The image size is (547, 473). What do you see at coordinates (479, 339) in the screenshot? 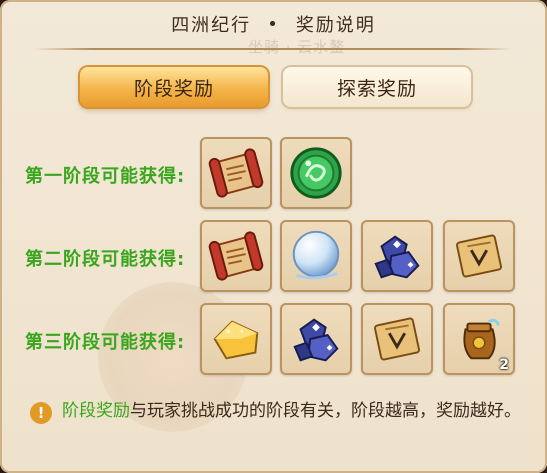
I see `reward-slot: 2` at bounding box center [479, 339].